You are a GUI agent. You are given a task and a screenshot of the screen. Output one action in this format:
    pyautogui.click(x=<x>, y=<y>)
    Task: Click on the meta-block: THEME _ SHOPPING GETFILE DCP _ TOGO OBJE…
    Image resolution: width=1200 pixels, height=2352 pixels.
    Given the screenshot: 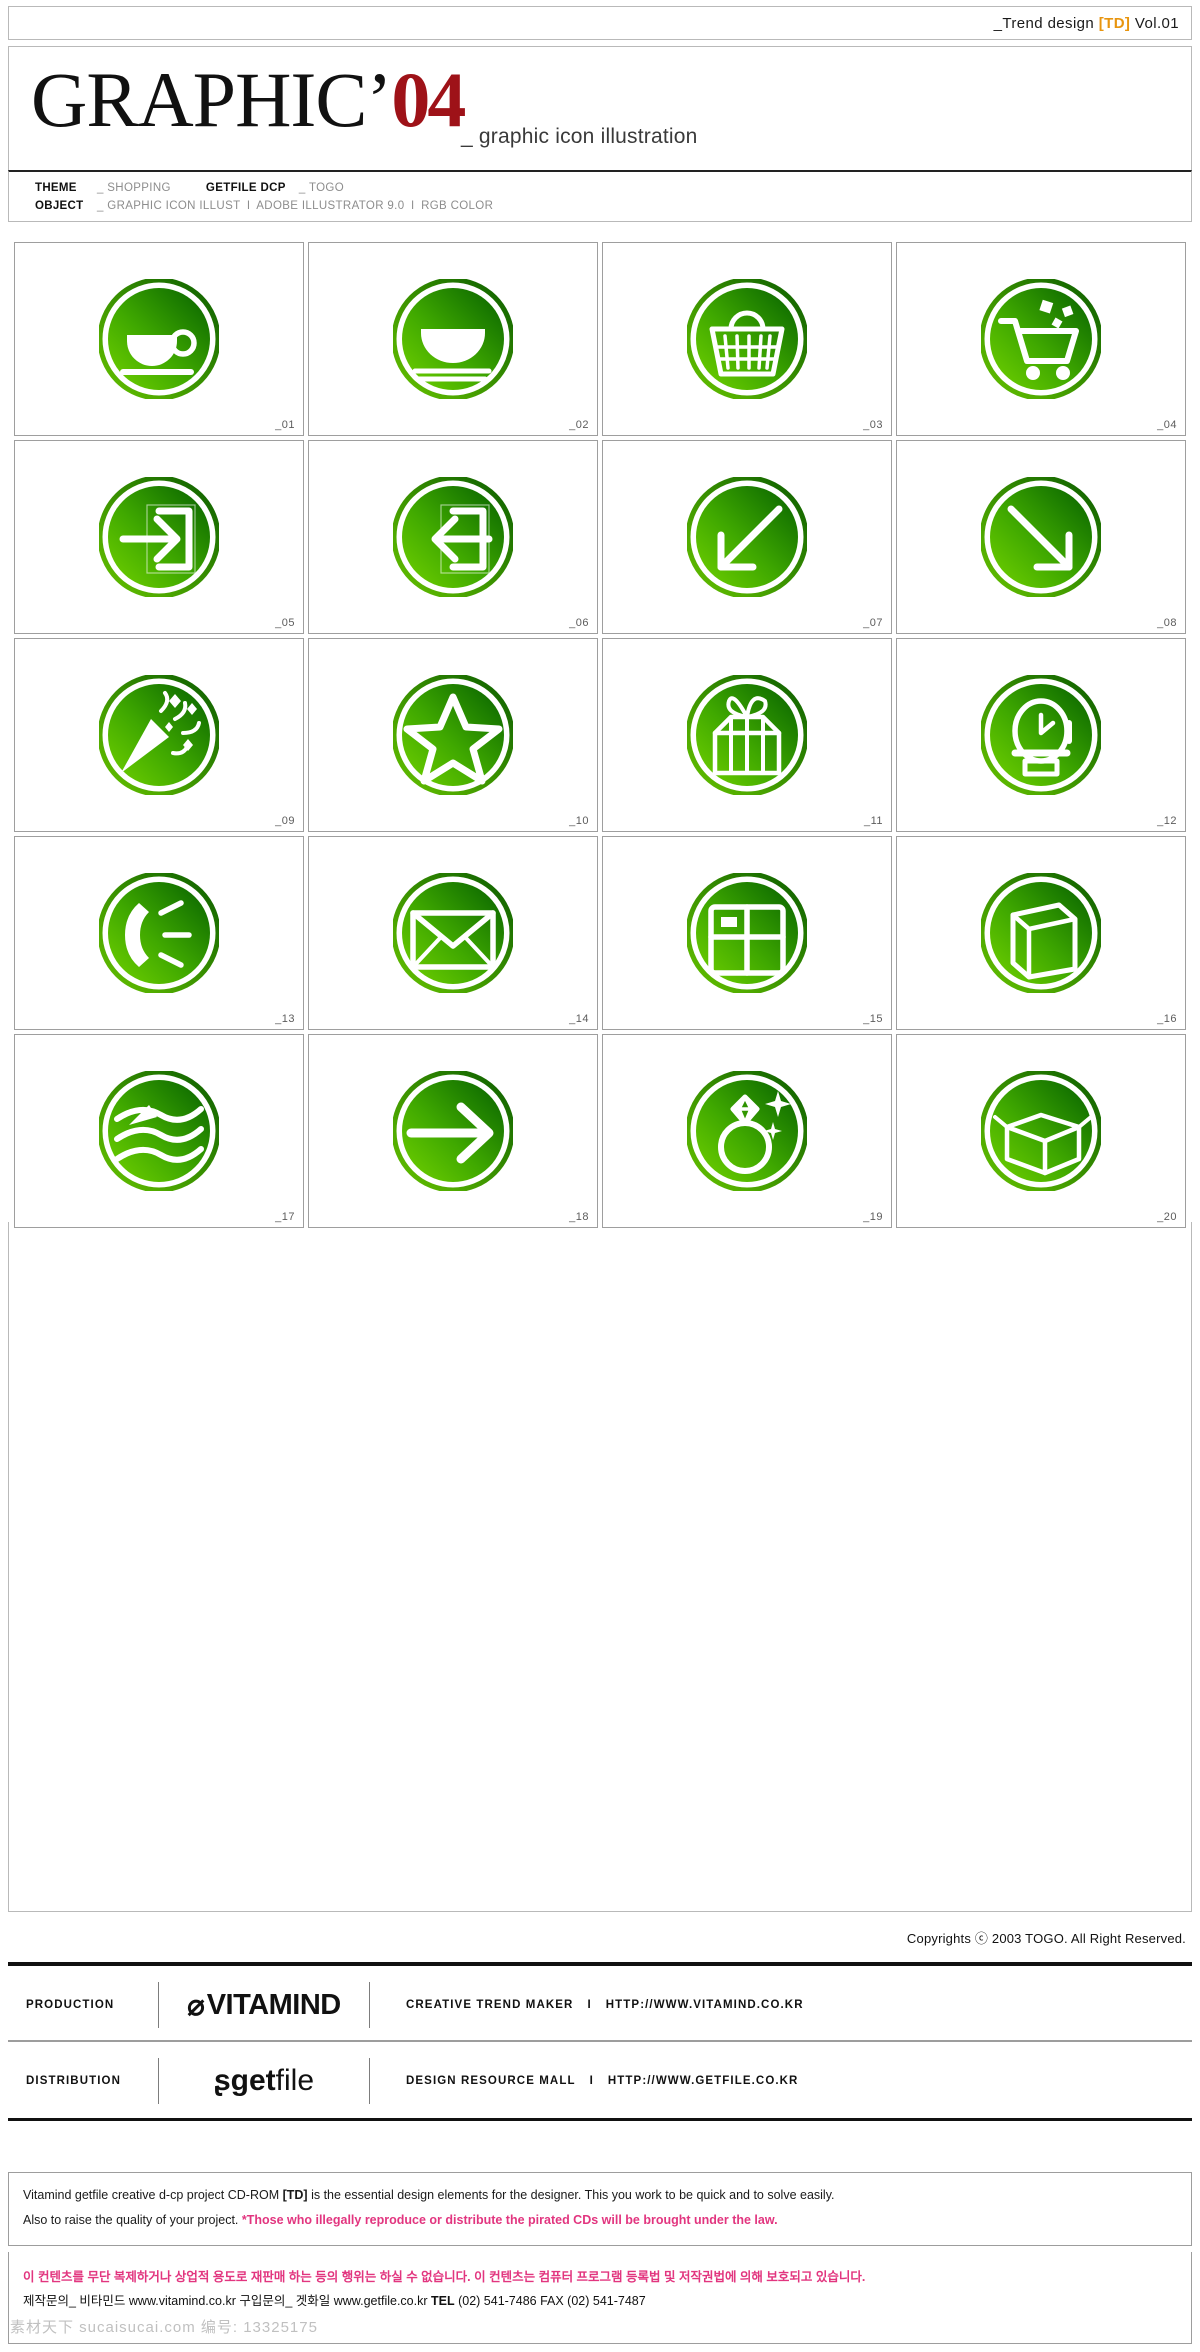 What is the action you would take?
    pyautogui.click(x=600, y=196)
    